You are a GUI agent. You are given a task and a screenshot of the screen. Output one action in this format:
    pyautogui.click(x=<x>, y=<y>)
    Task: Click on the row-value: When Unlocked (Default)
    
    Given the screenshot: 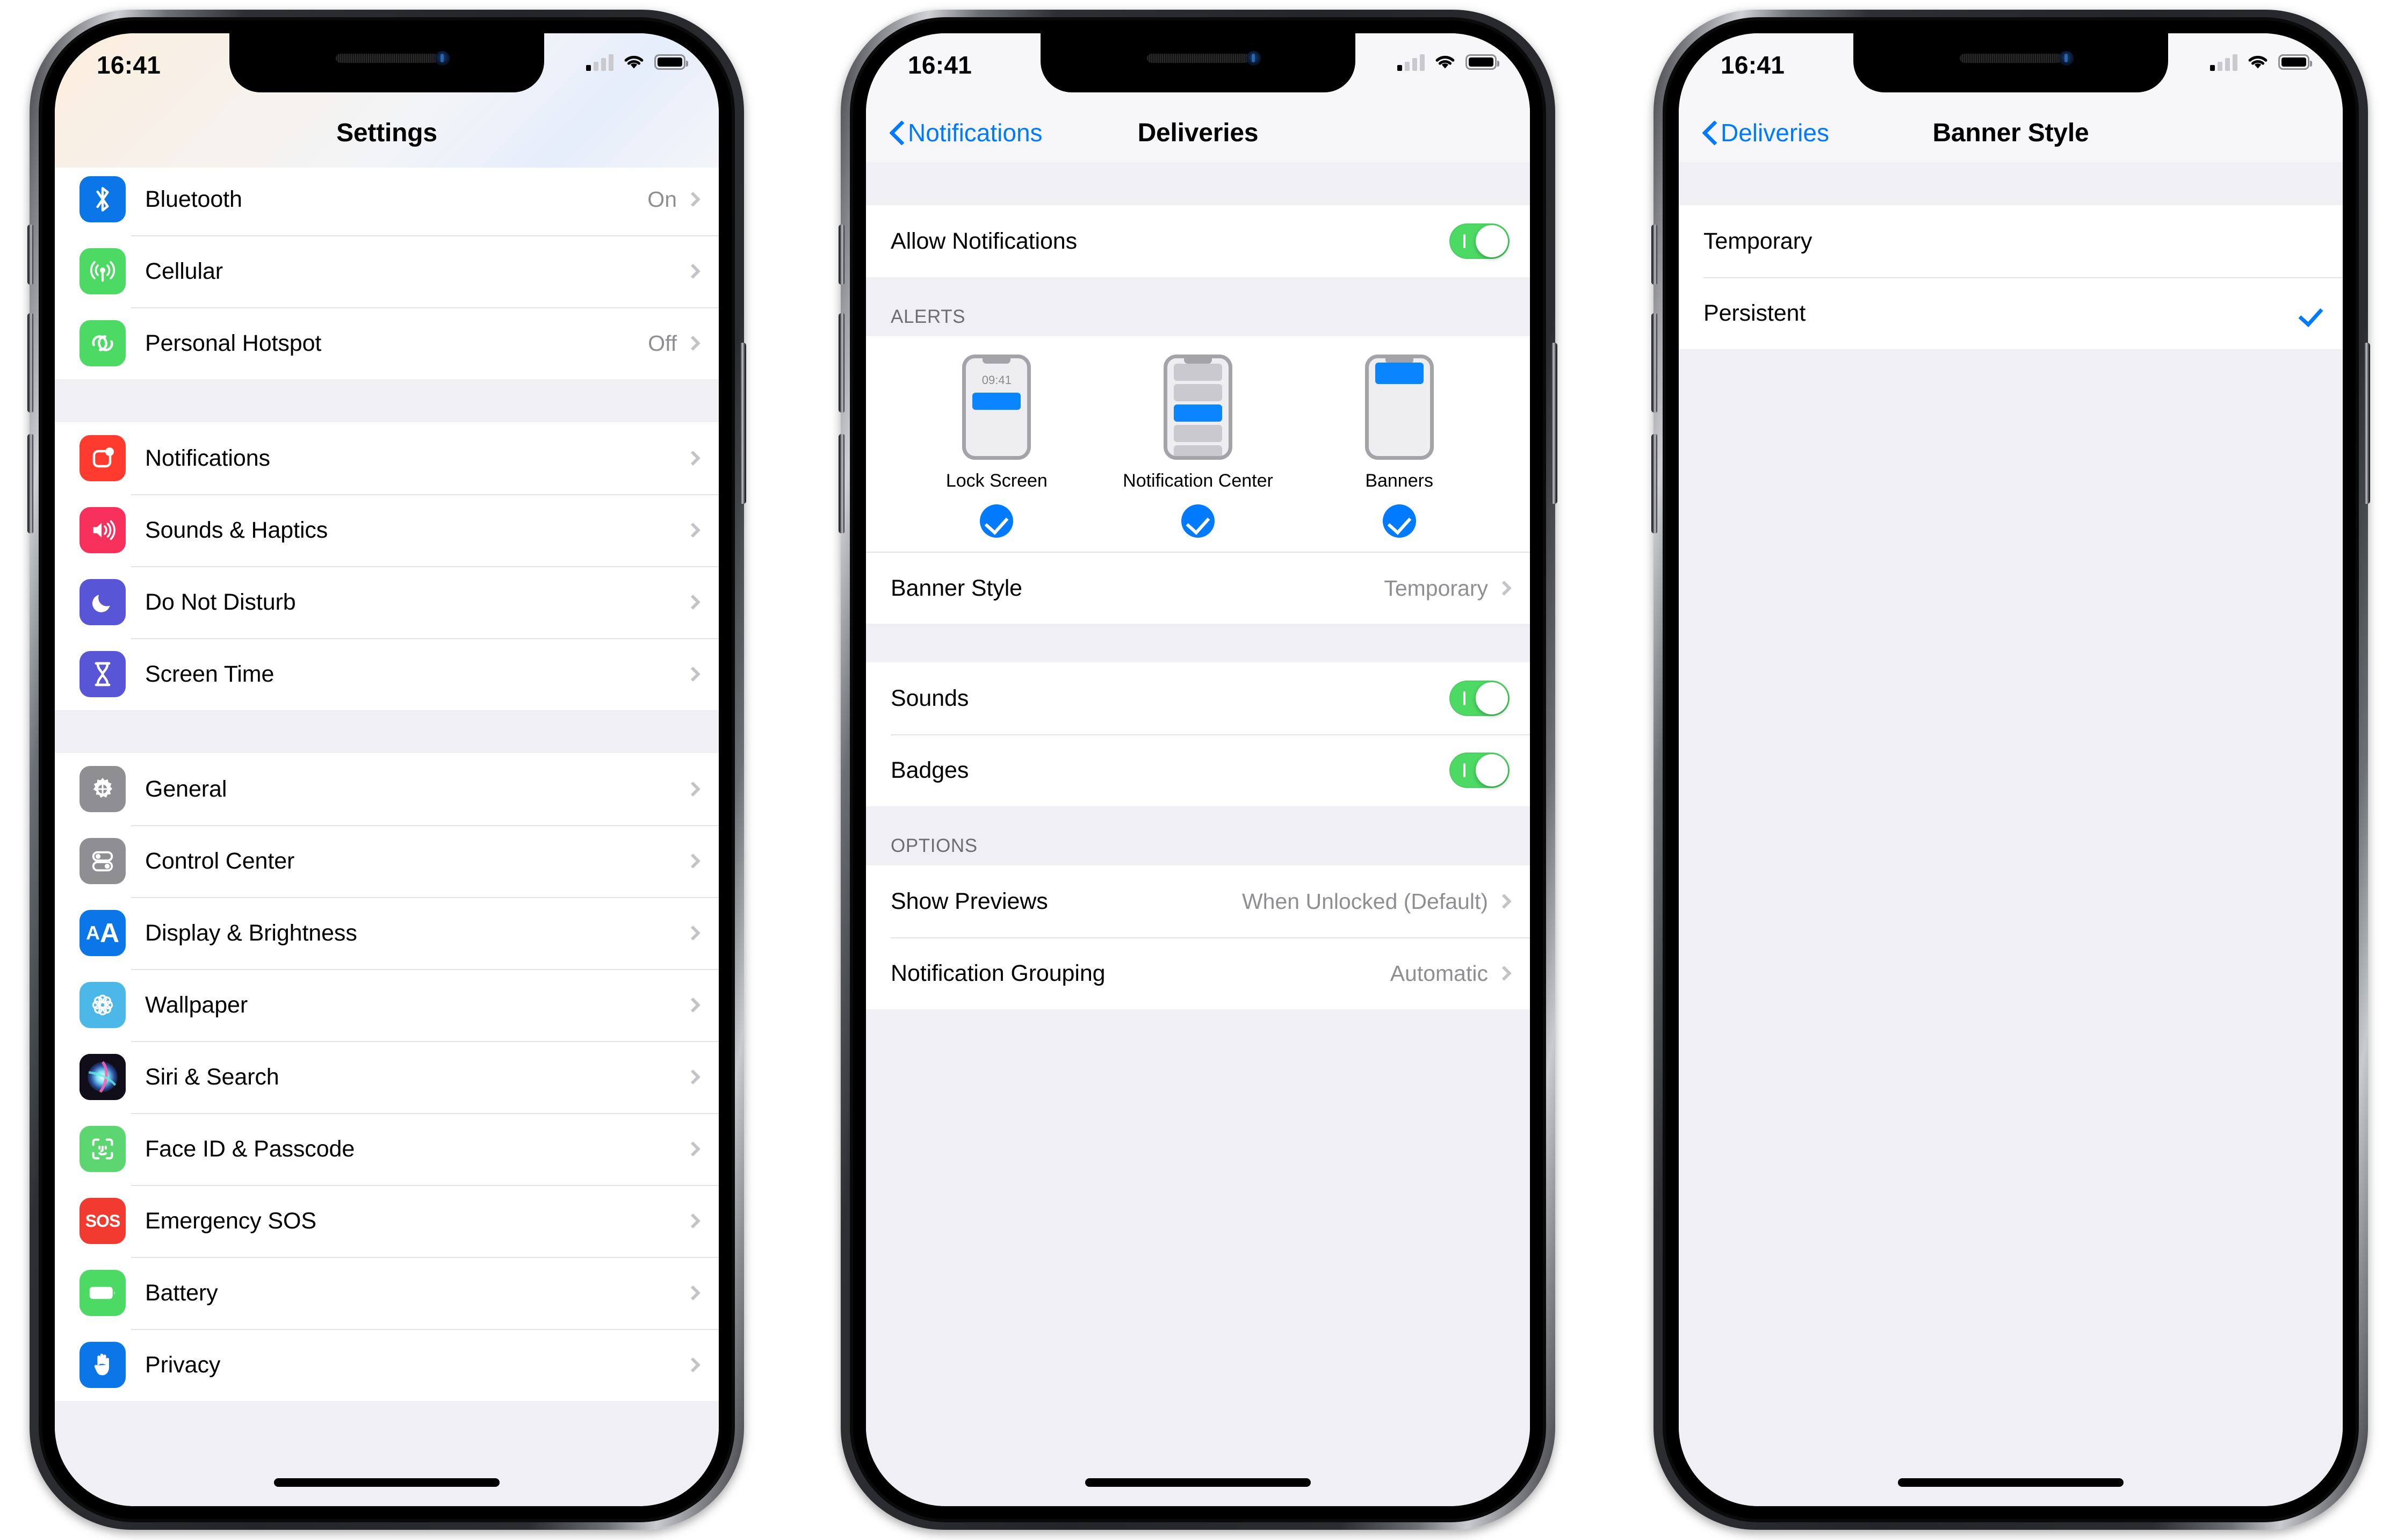 What is the action you would take?
    pyautogui.click(x=1364, y=901)
    